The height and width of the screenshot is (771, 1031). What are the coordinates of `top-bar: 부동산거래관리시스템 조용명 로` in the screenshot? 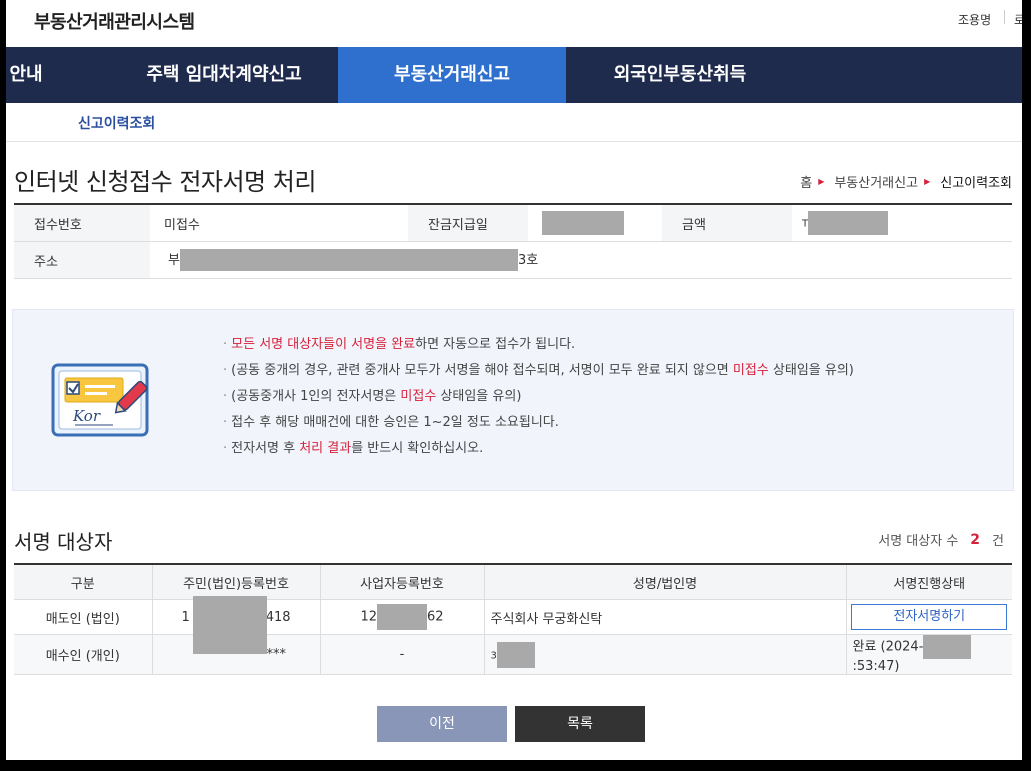 It's located at (514, 23).